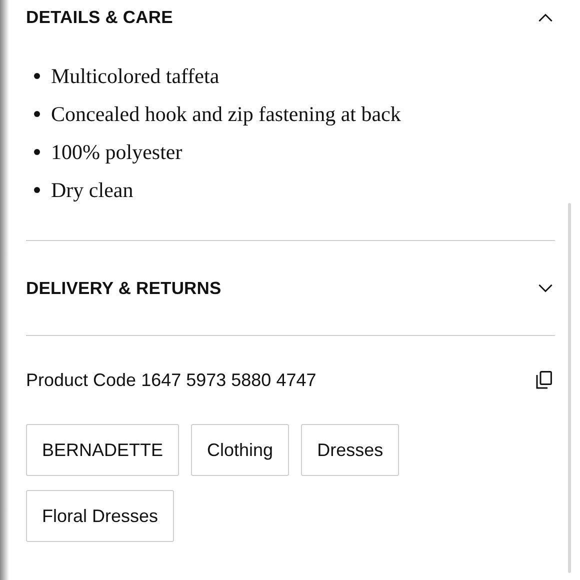  I want to click on product-code: Product Code 1647 5973 5880 4747, so click(171, 380).